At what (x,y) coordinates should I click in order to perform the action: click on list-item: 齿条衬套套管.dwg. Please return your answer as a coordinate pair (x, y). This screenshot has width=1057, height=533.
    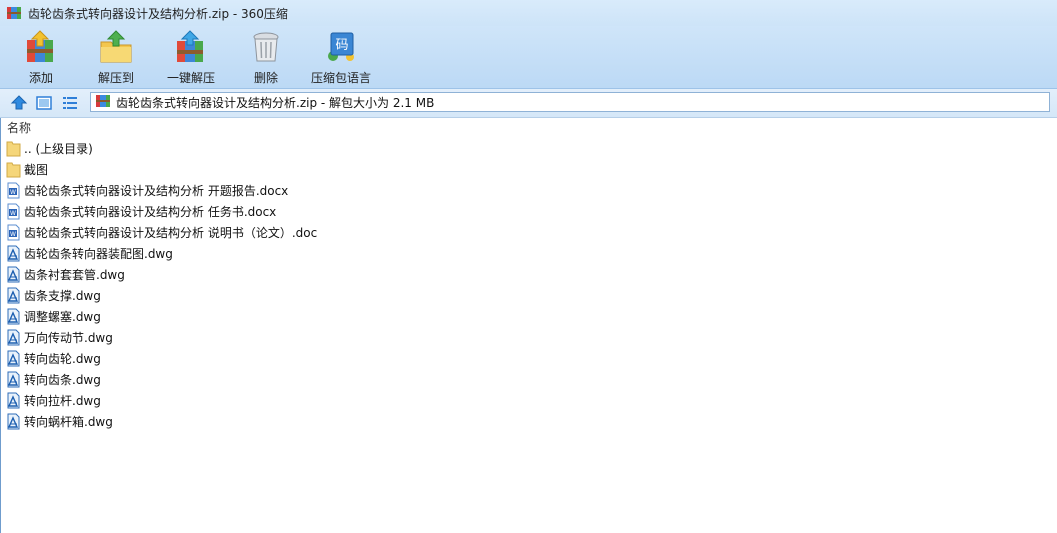
    Looking at the image, I should click on (529, 274).